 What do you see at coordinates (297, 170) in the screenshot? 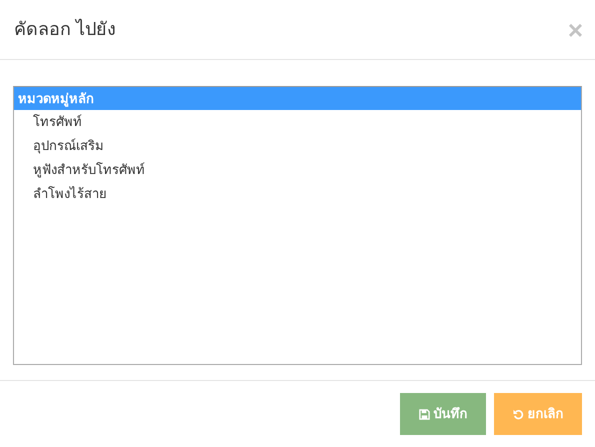
I see `category-item: หูฟังสำหรับโทรศัพท์` at bounding box center [297, 170].